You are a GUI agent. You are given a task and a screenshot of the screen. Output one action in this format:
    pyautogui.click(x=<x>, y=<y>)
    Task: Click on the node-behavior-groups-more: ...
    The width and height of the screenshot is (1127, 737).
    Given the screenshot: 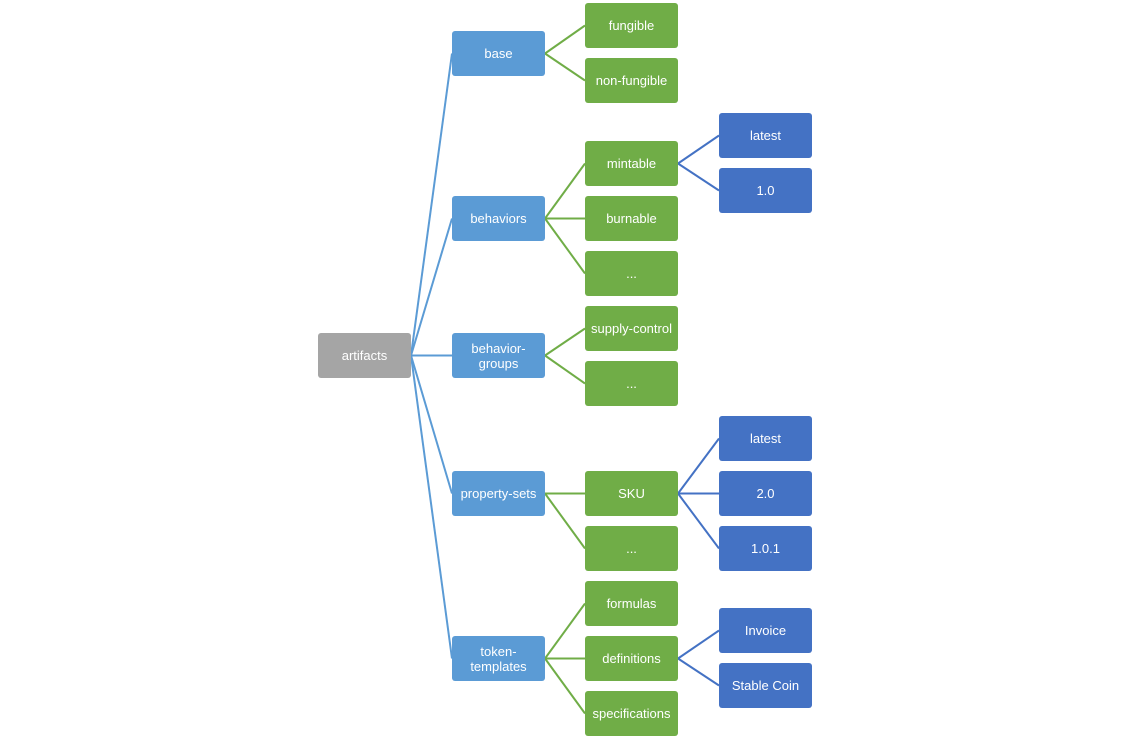 What is the action you would take?
    pyautogui.click(x=631, y=383)
    